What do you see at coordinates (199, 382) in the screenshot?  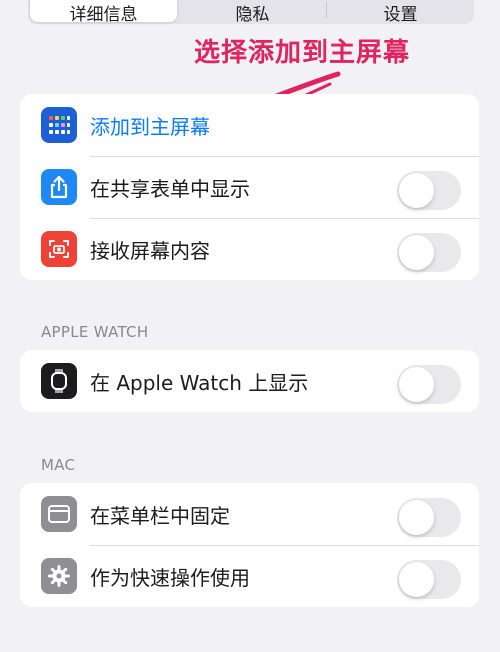 I see `show-on-apple-watch-label: 在 Apple Watch 上显示` at bounding box center [199, 382].